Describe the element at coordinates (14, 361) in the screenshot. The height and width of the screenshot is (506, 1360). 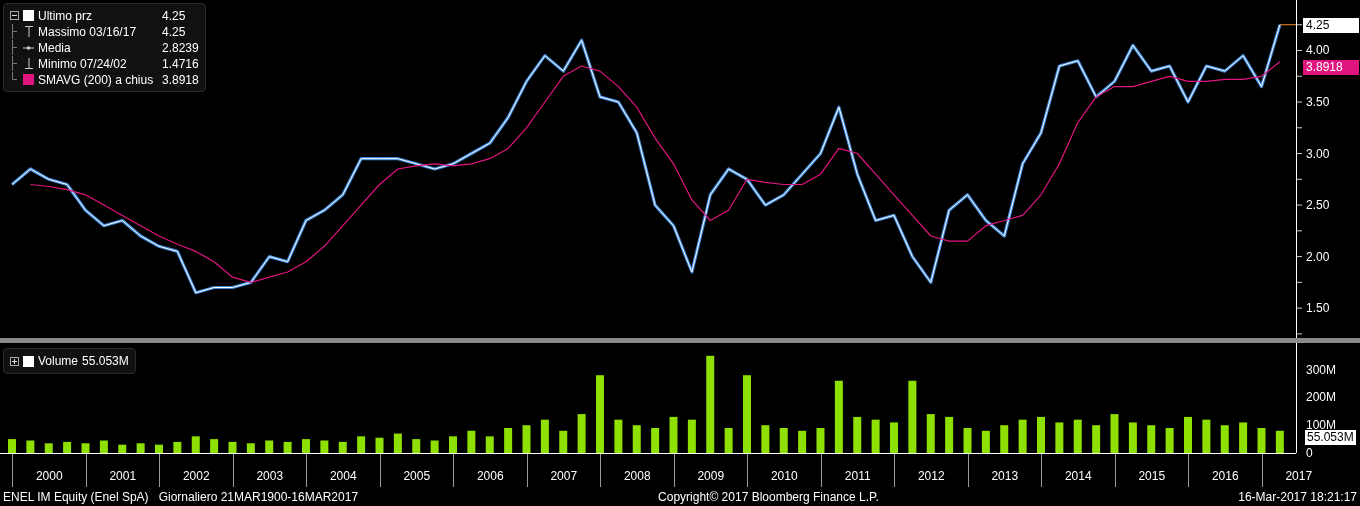
I see `expand-icon` at that location.